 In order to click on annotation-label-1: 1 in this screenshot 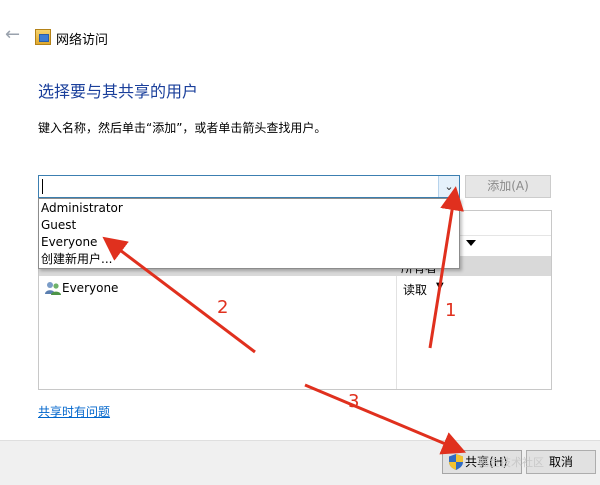, I will do `click(451, 310)`.